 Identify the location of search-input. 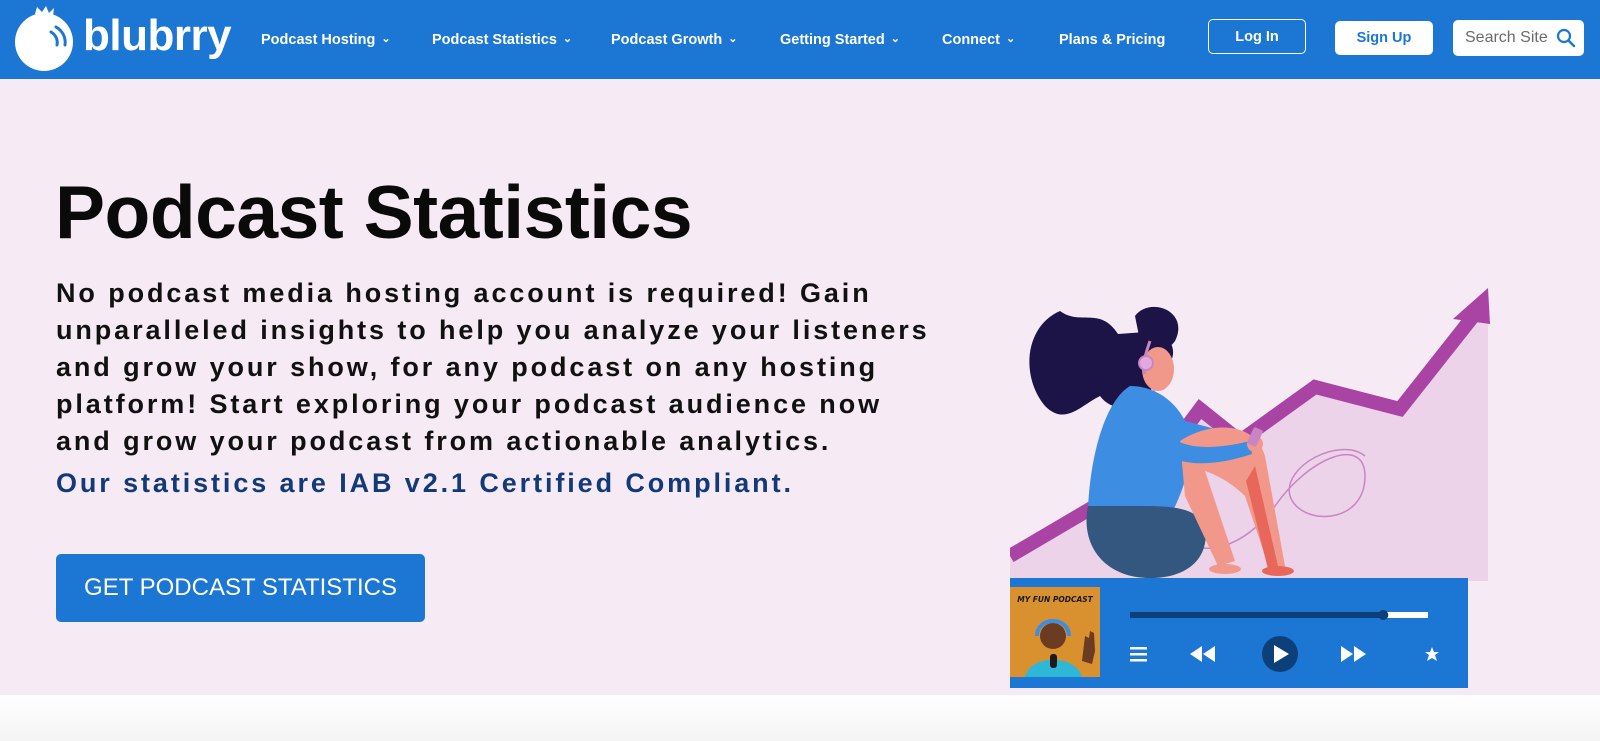
(1511, 38).